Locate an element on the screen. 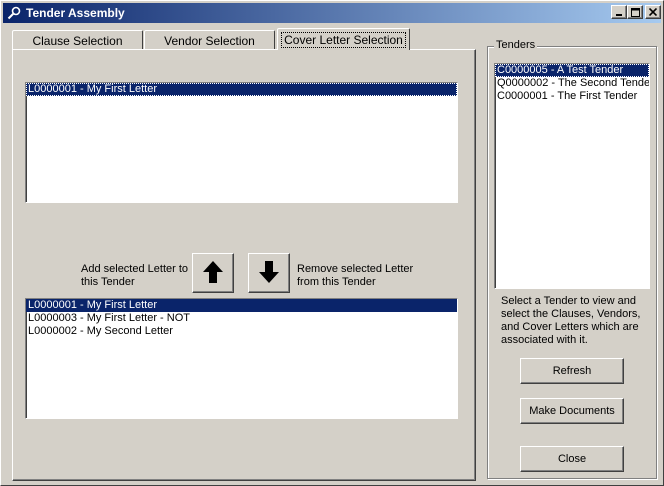 The height and width of the screenshot is (486, 664). magnifier-icon is located at coordinates (14, 13).